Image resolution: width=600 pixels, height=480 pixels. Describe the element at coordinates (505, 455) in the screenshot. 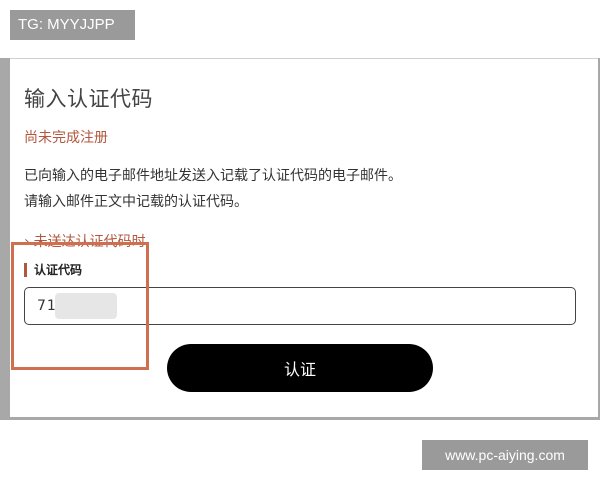

I see `watermark: www.pc-aiying.com` at that location.